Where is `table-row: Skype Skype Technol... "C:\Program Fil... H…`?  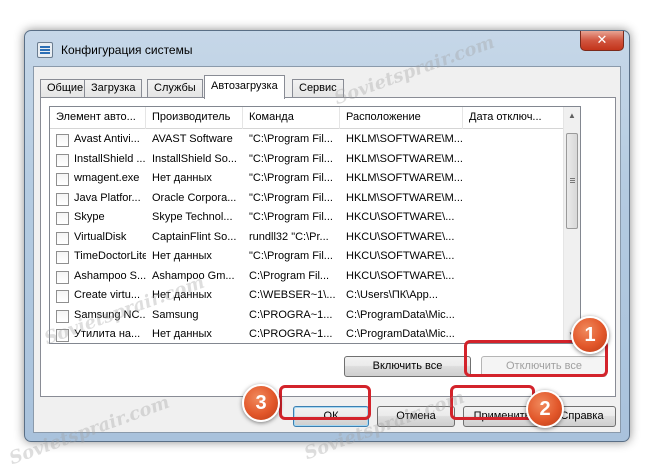 table-row: Skype Skype Technol... "C:\Program Fil... H… is located at coordinates (307, 218).